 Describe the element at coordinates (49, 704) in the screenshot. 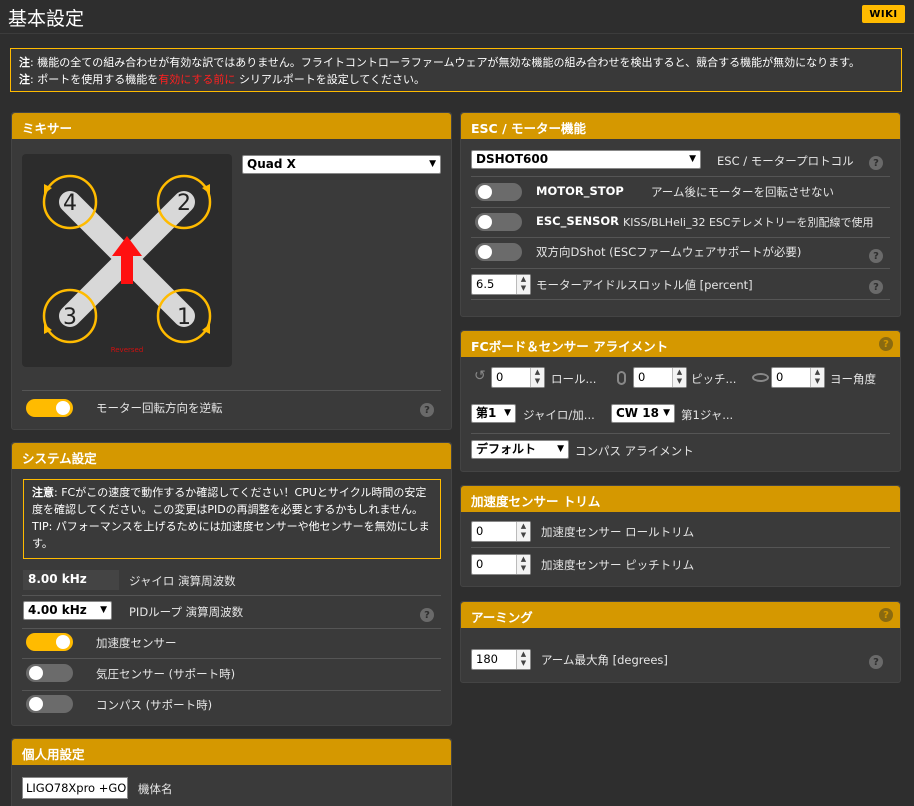

I see `compass-toggle` at that location.